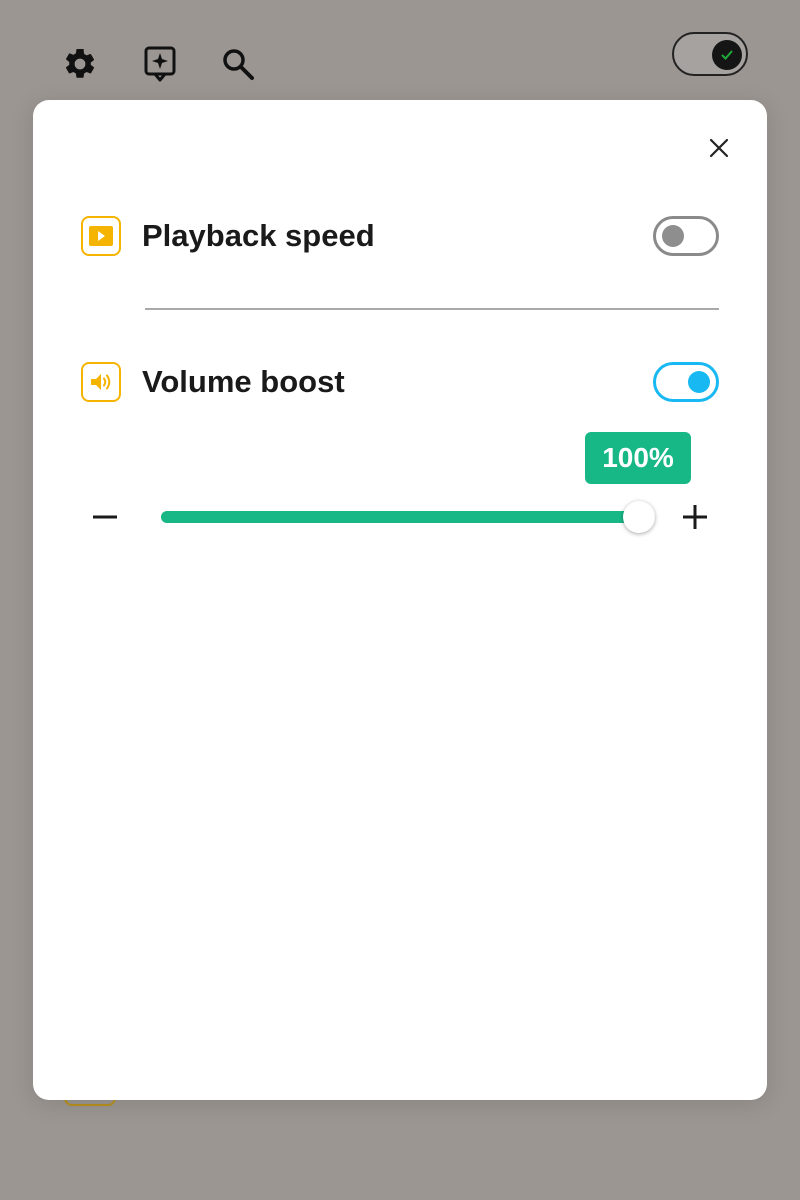 This screenshot has height=1200, width=800. I want to click on plus-icon, so click(695, 517).